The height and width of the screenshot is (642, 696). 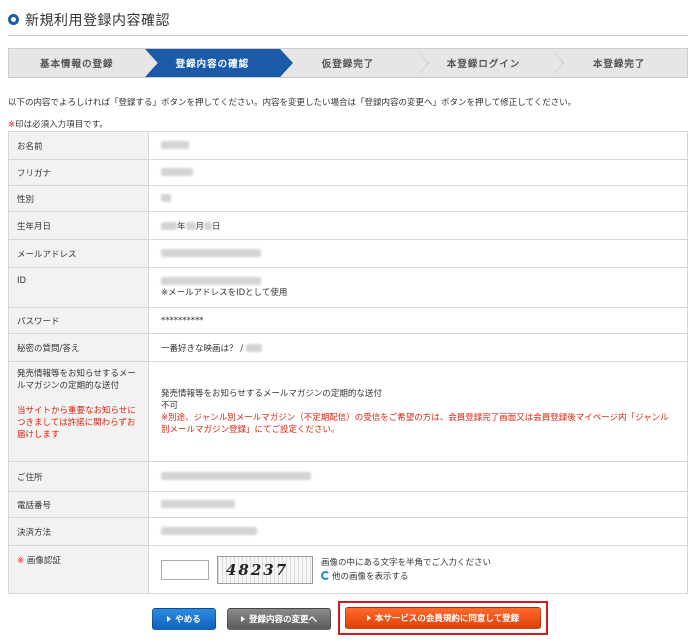 I want to click on row-payment: 決済方法, so click(x=348, y=531).